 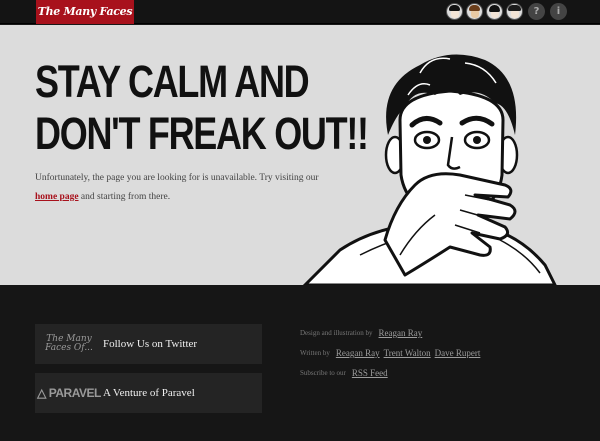 What do you see at coordinates (536, 11) in the screenshot?
I see `help-icon: ?` at bounding box center [536, 11].